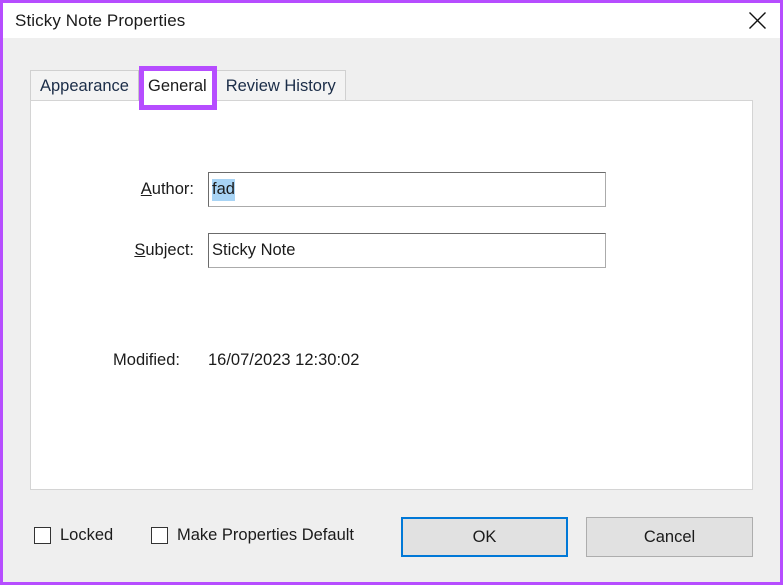 This screenshot has width=783, height=585. Describe the element at coordinates (146, 189) in the screenshot. I see `author-label-accel: A` at that location.